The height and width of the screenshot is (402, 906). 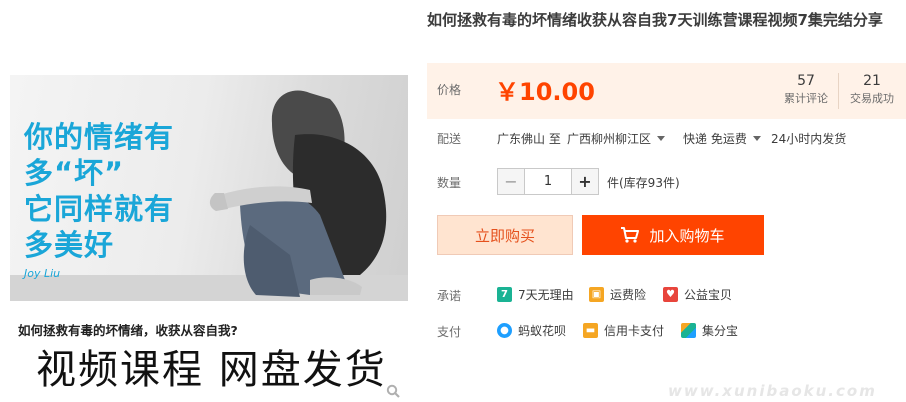 What do you see at coordinates (504, 330) in the screenshot?
I see `huabei-icon: ●` at bounding box center [504, 330].